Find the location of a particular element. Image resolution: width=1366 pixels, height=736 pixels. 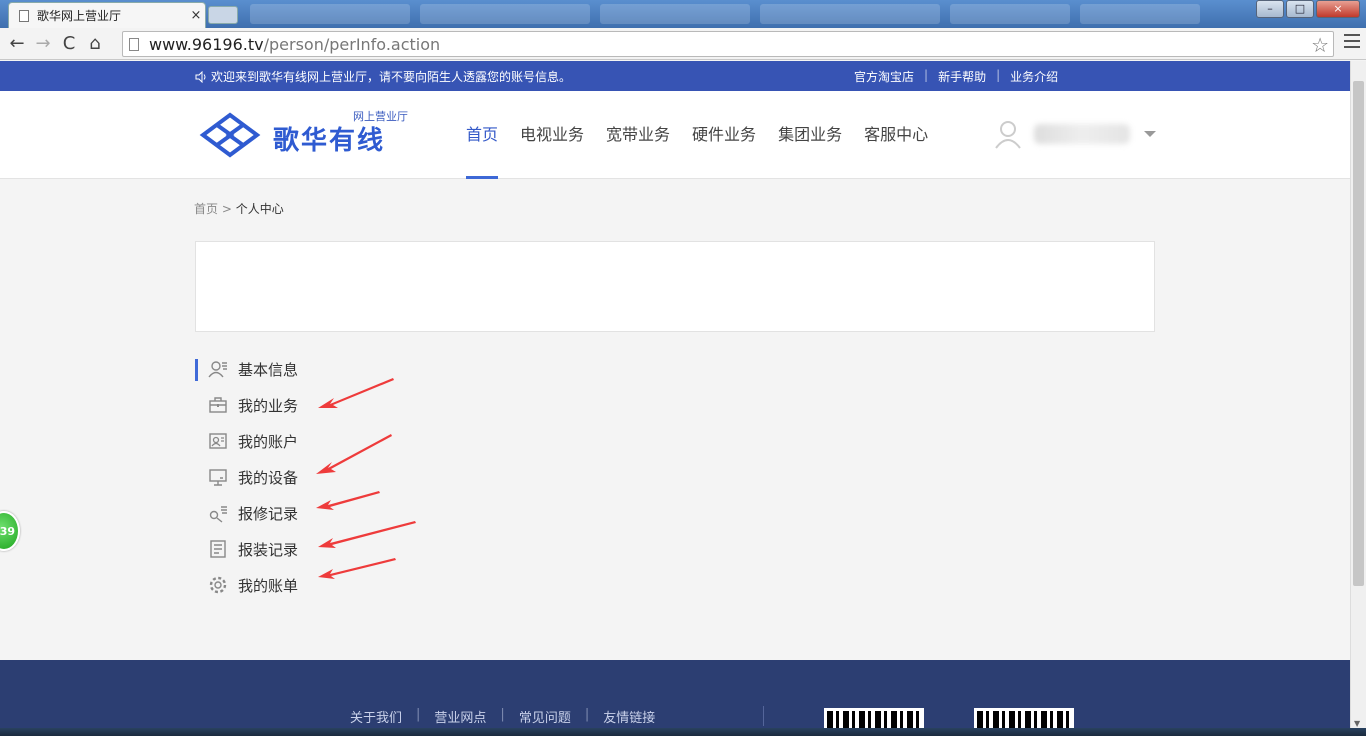

main-nav: 首页 电视业务 宽带业务 硬件业务 集团业务 客服中心 is located at coordinates (708, 135).